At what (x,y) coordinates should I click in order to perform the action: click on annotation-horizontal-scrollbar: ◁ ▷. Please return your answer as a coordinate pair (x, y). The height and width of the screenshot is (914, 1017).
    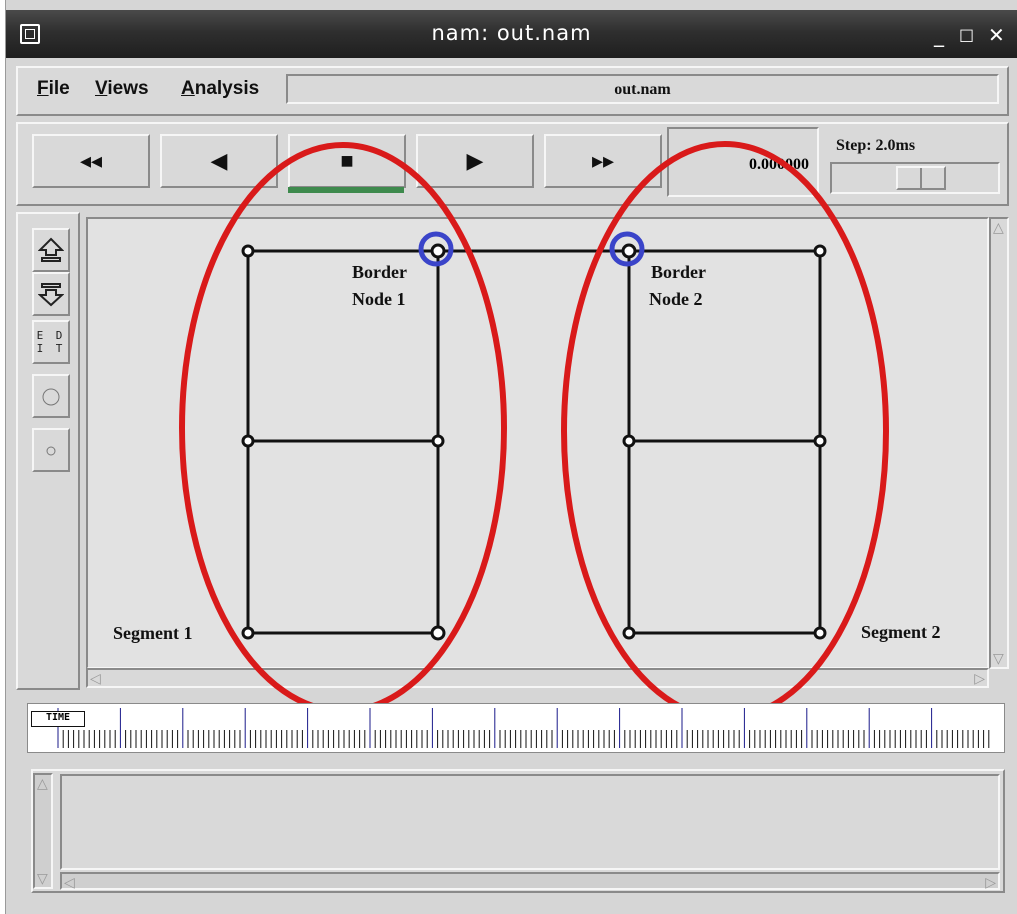
    Looking at the image, I should click on (530, 881).